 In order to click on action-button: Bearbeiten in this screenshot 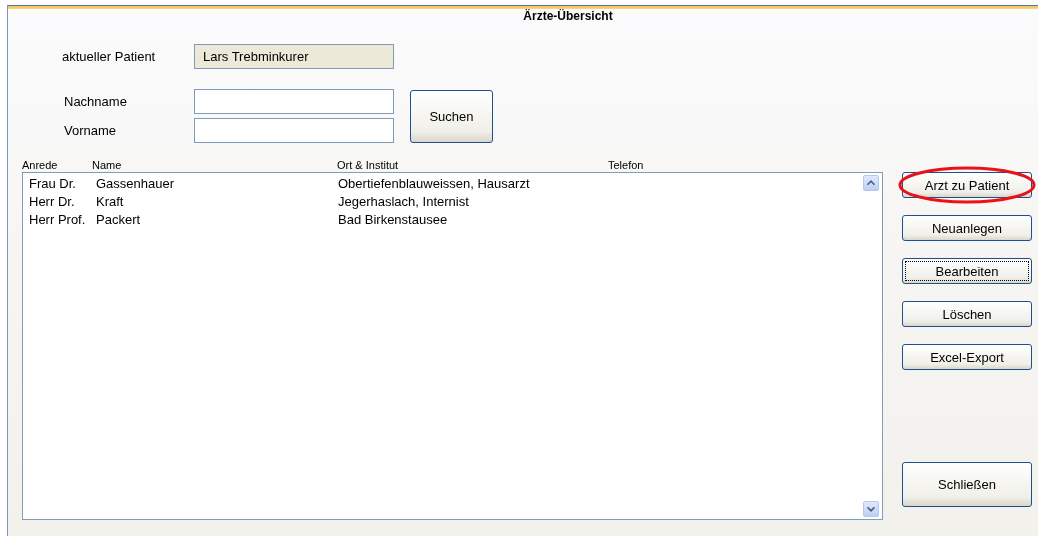, I will do `click(967, 271)`.